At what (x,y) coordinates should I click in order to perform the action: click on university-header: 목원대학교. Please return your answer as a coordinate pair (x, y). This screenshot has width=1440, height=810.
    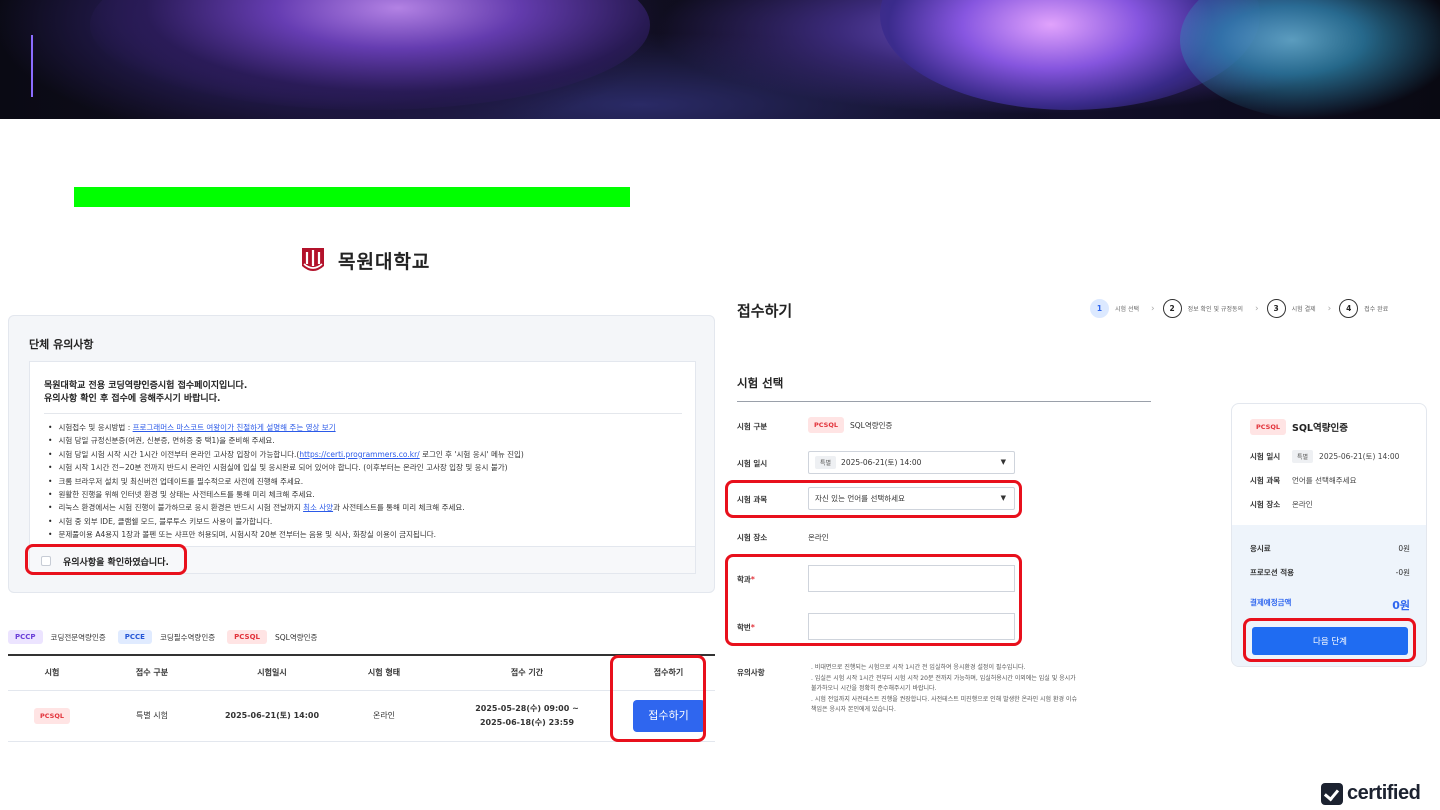
    Looking at the image, I should click on (365, 260).